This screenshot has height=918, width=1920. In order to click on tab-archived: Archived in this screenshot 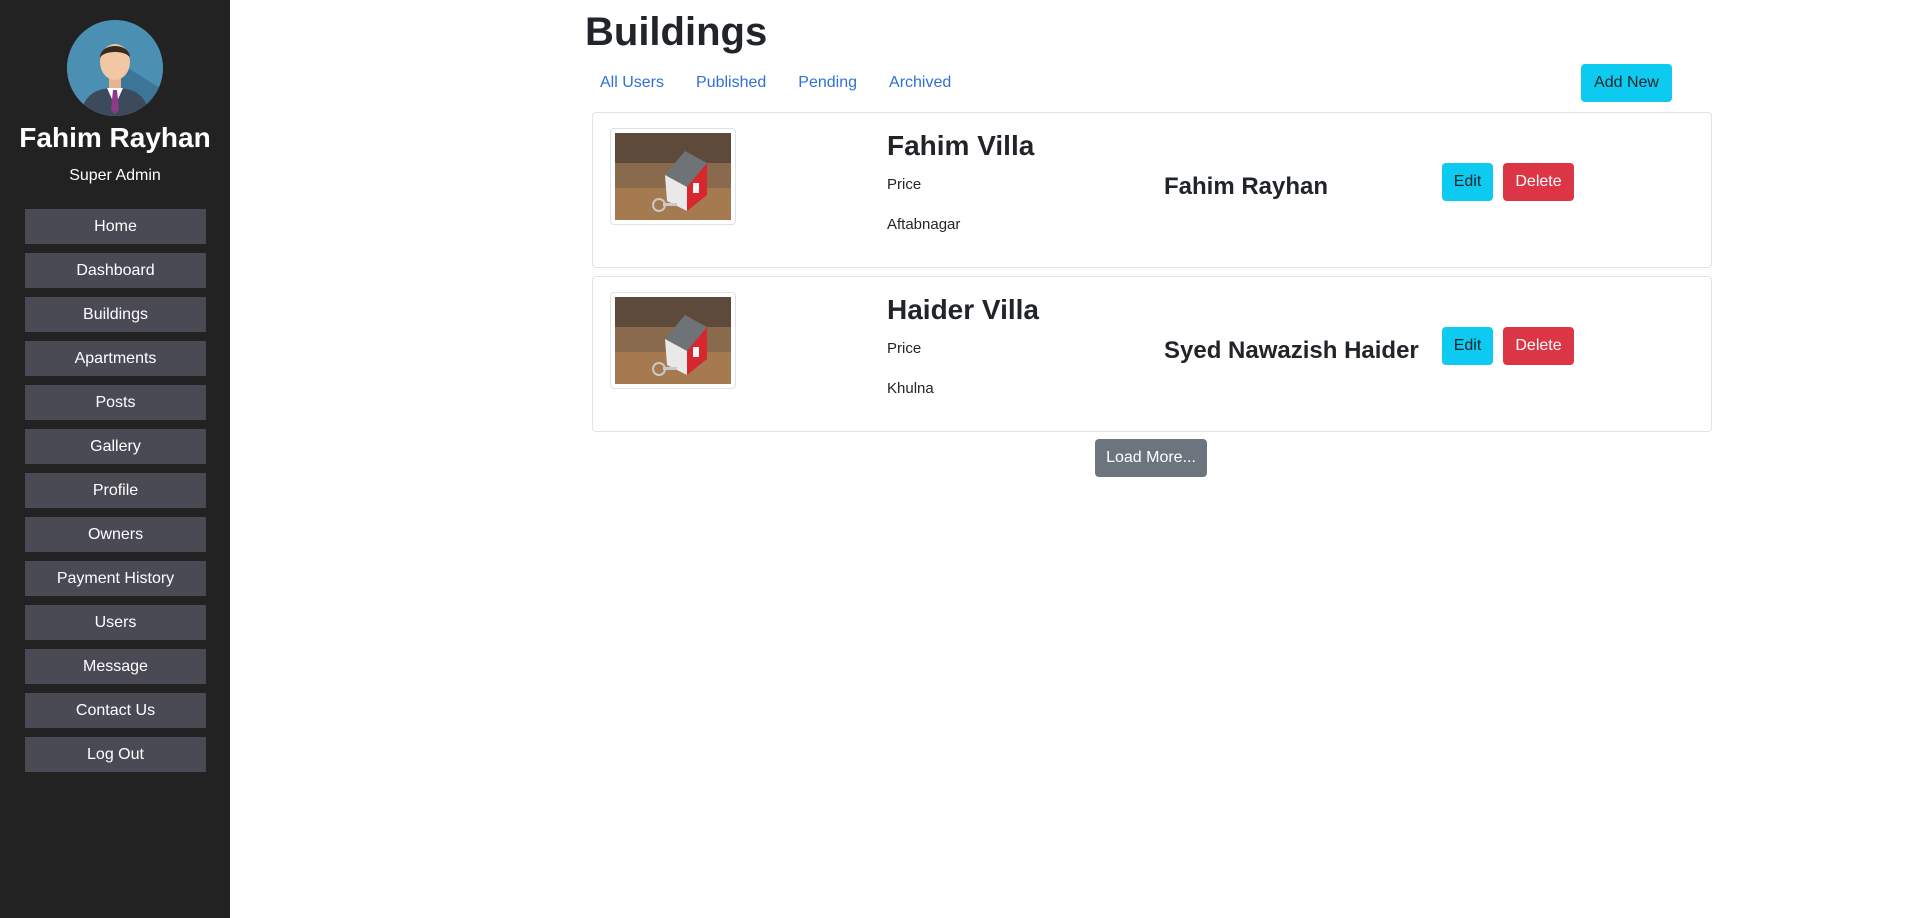, I will do `click(920, 83)`.